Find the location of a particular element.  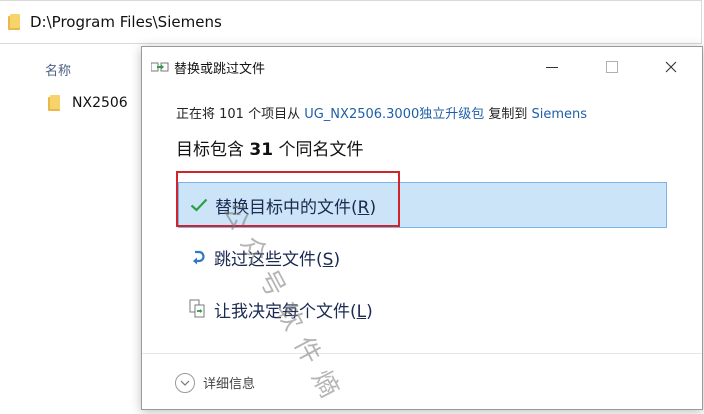

close-icon is located at coordinates (671, 67).